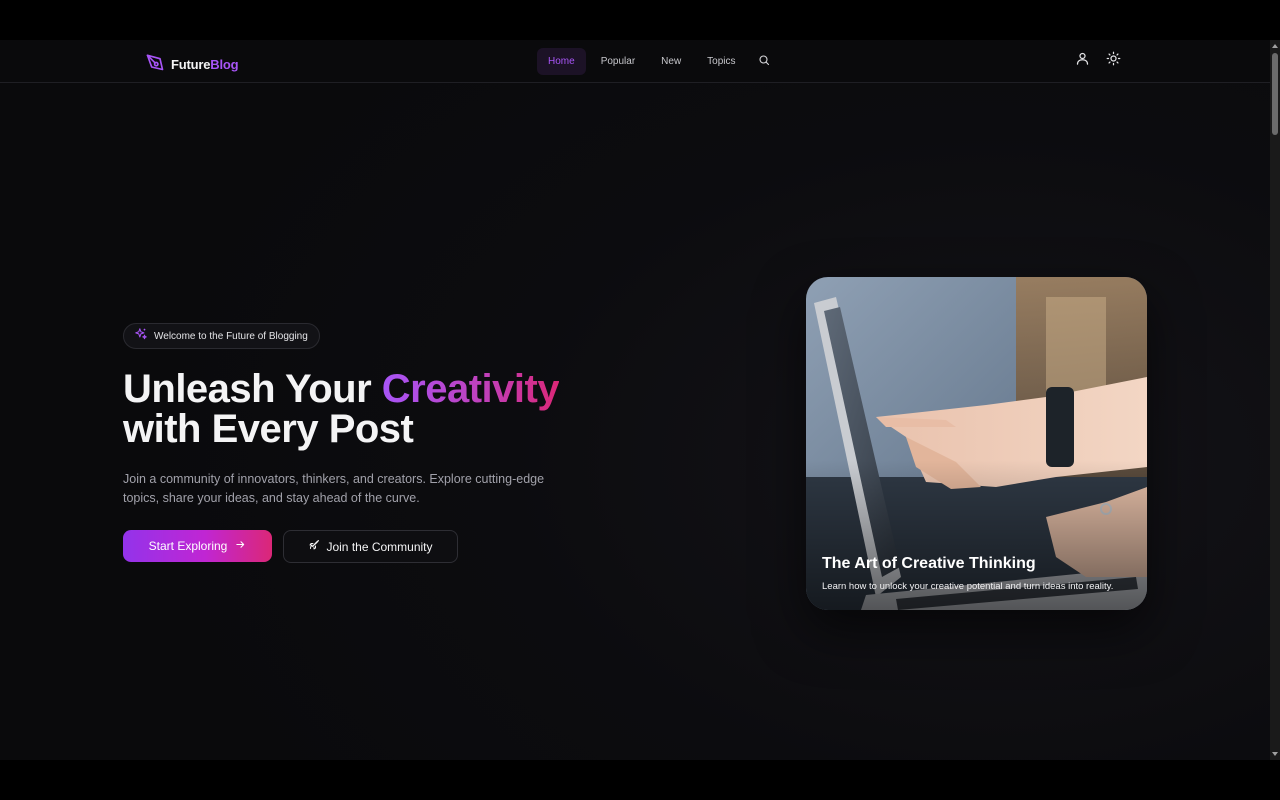 This screenshot has width=1280, height=800. Describe the element at coordinates (929, 563) in the screenshot. I see `featured-post-title: The Art of Creative Thinking` at that location.